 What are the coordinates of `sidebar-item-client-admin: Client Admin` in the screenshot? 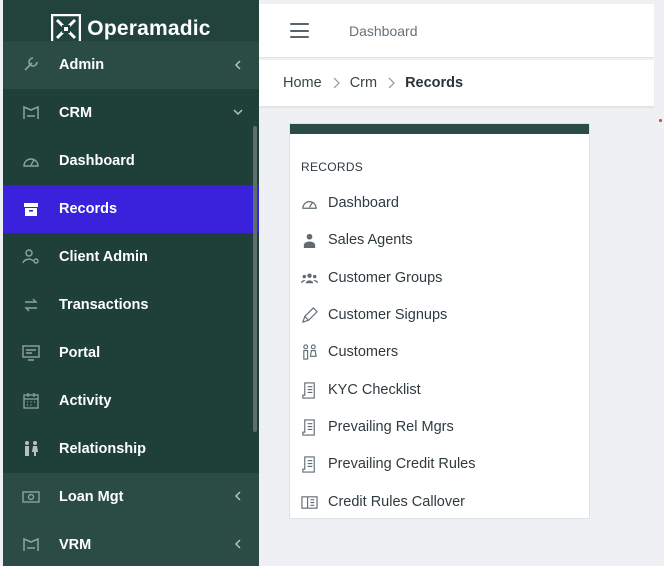 It's located at (131, 257).